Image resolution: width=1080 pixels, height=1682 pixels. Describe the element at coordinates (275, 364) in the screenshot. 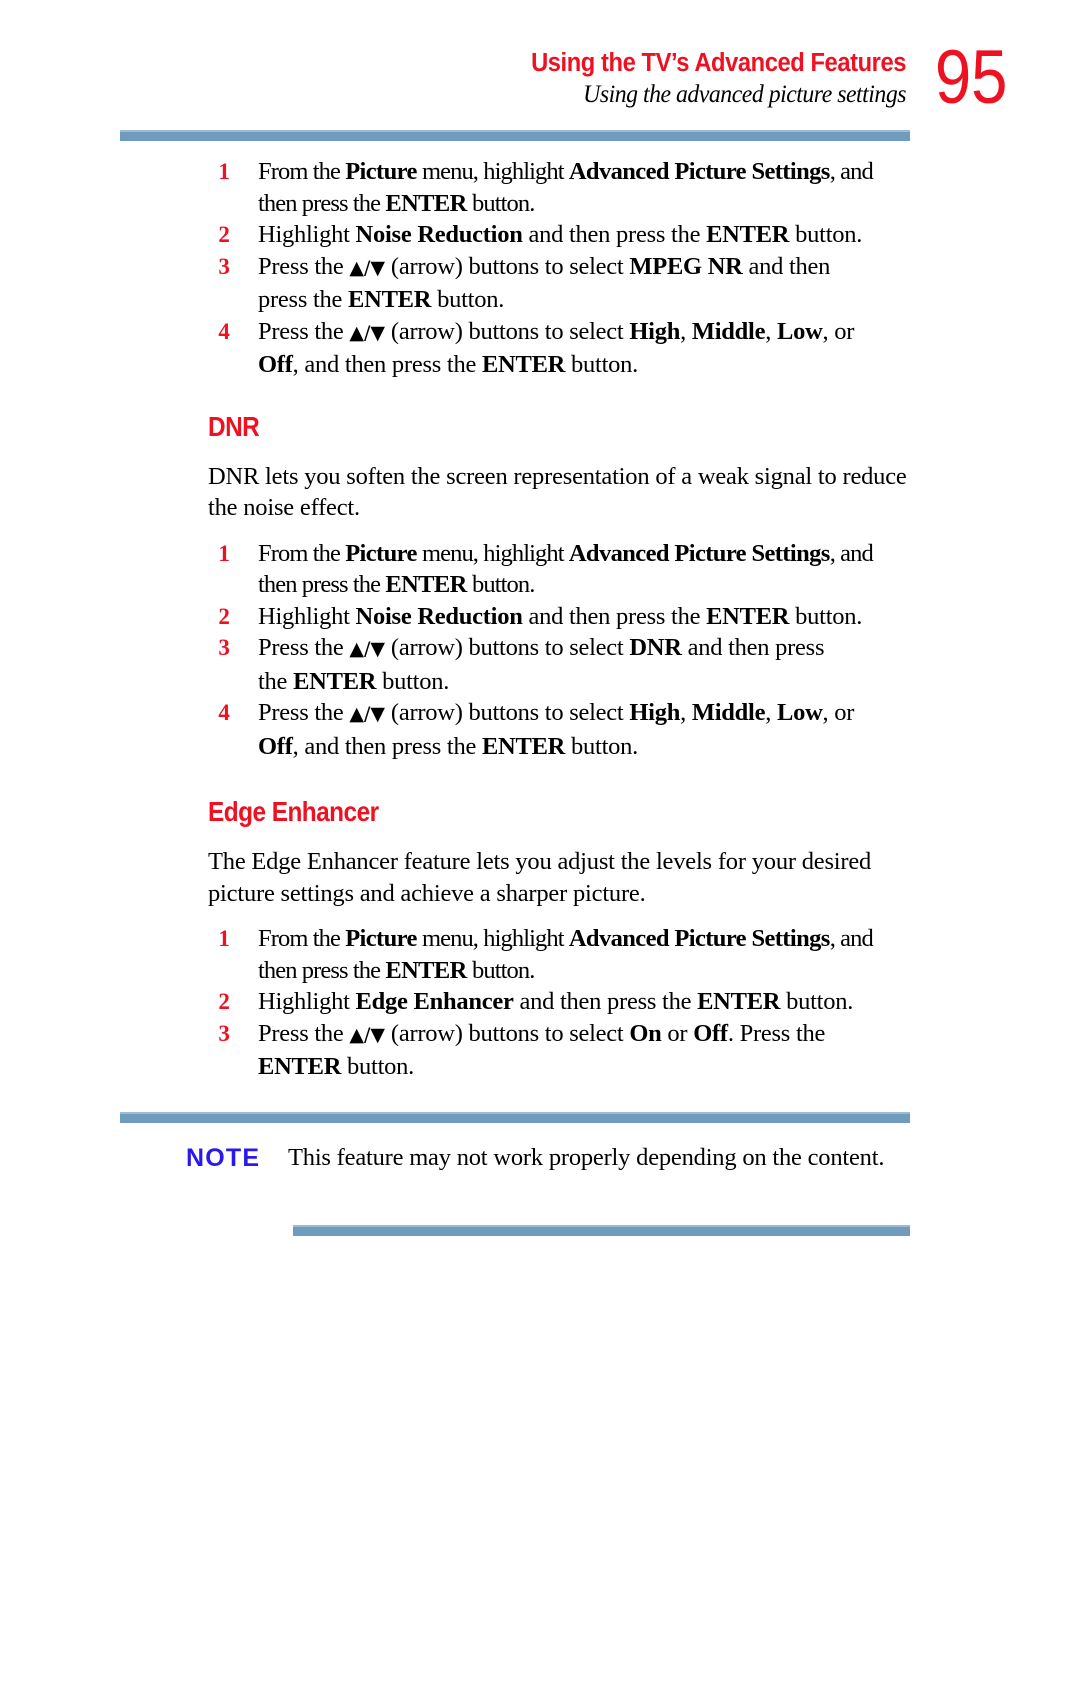

I see `step-text-bold: Off` at that location.